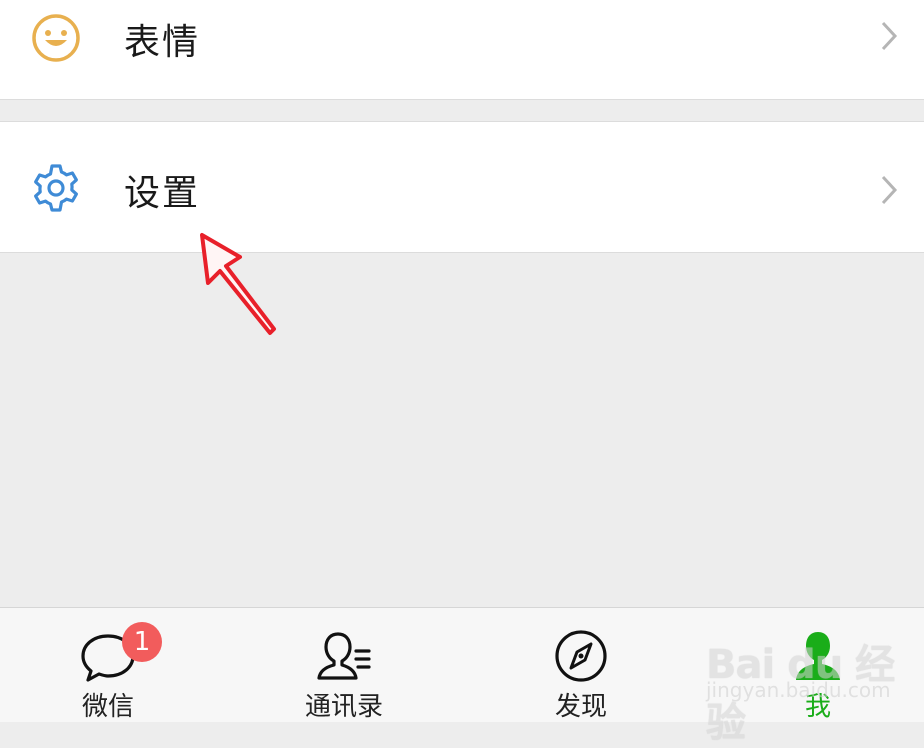  Describe the element at coordinates (142, 642) in the screenshot. I see `unread-badge: 1` at that location.